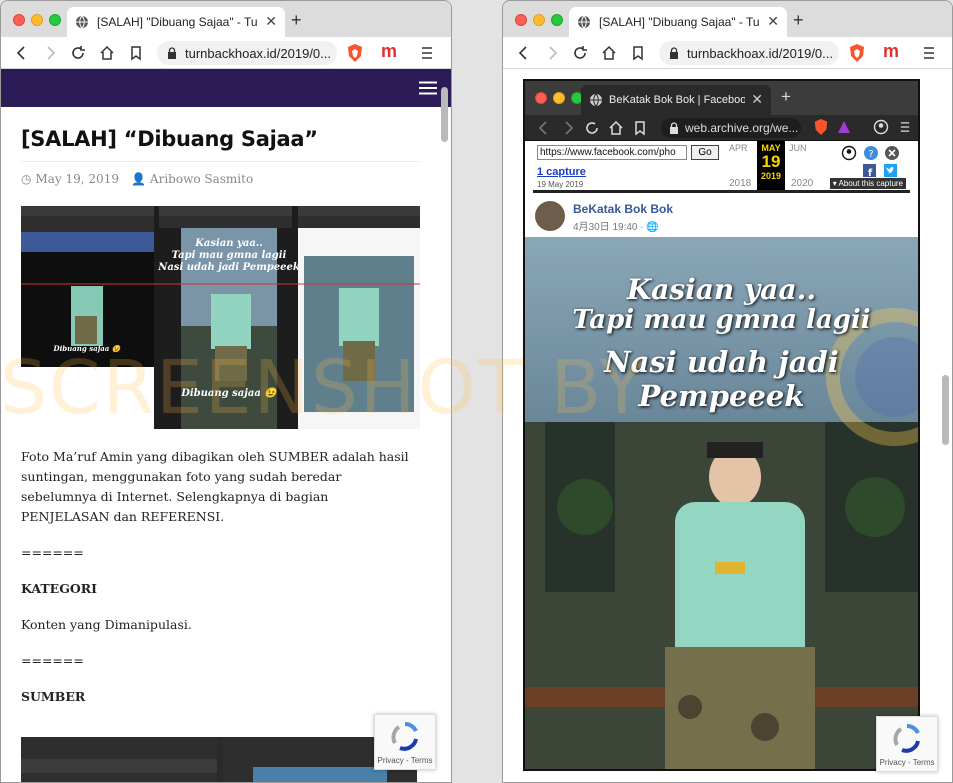 This screenshot has height=783, width=953. I want to click on source-screenshot-graphic, so click(219, 759).